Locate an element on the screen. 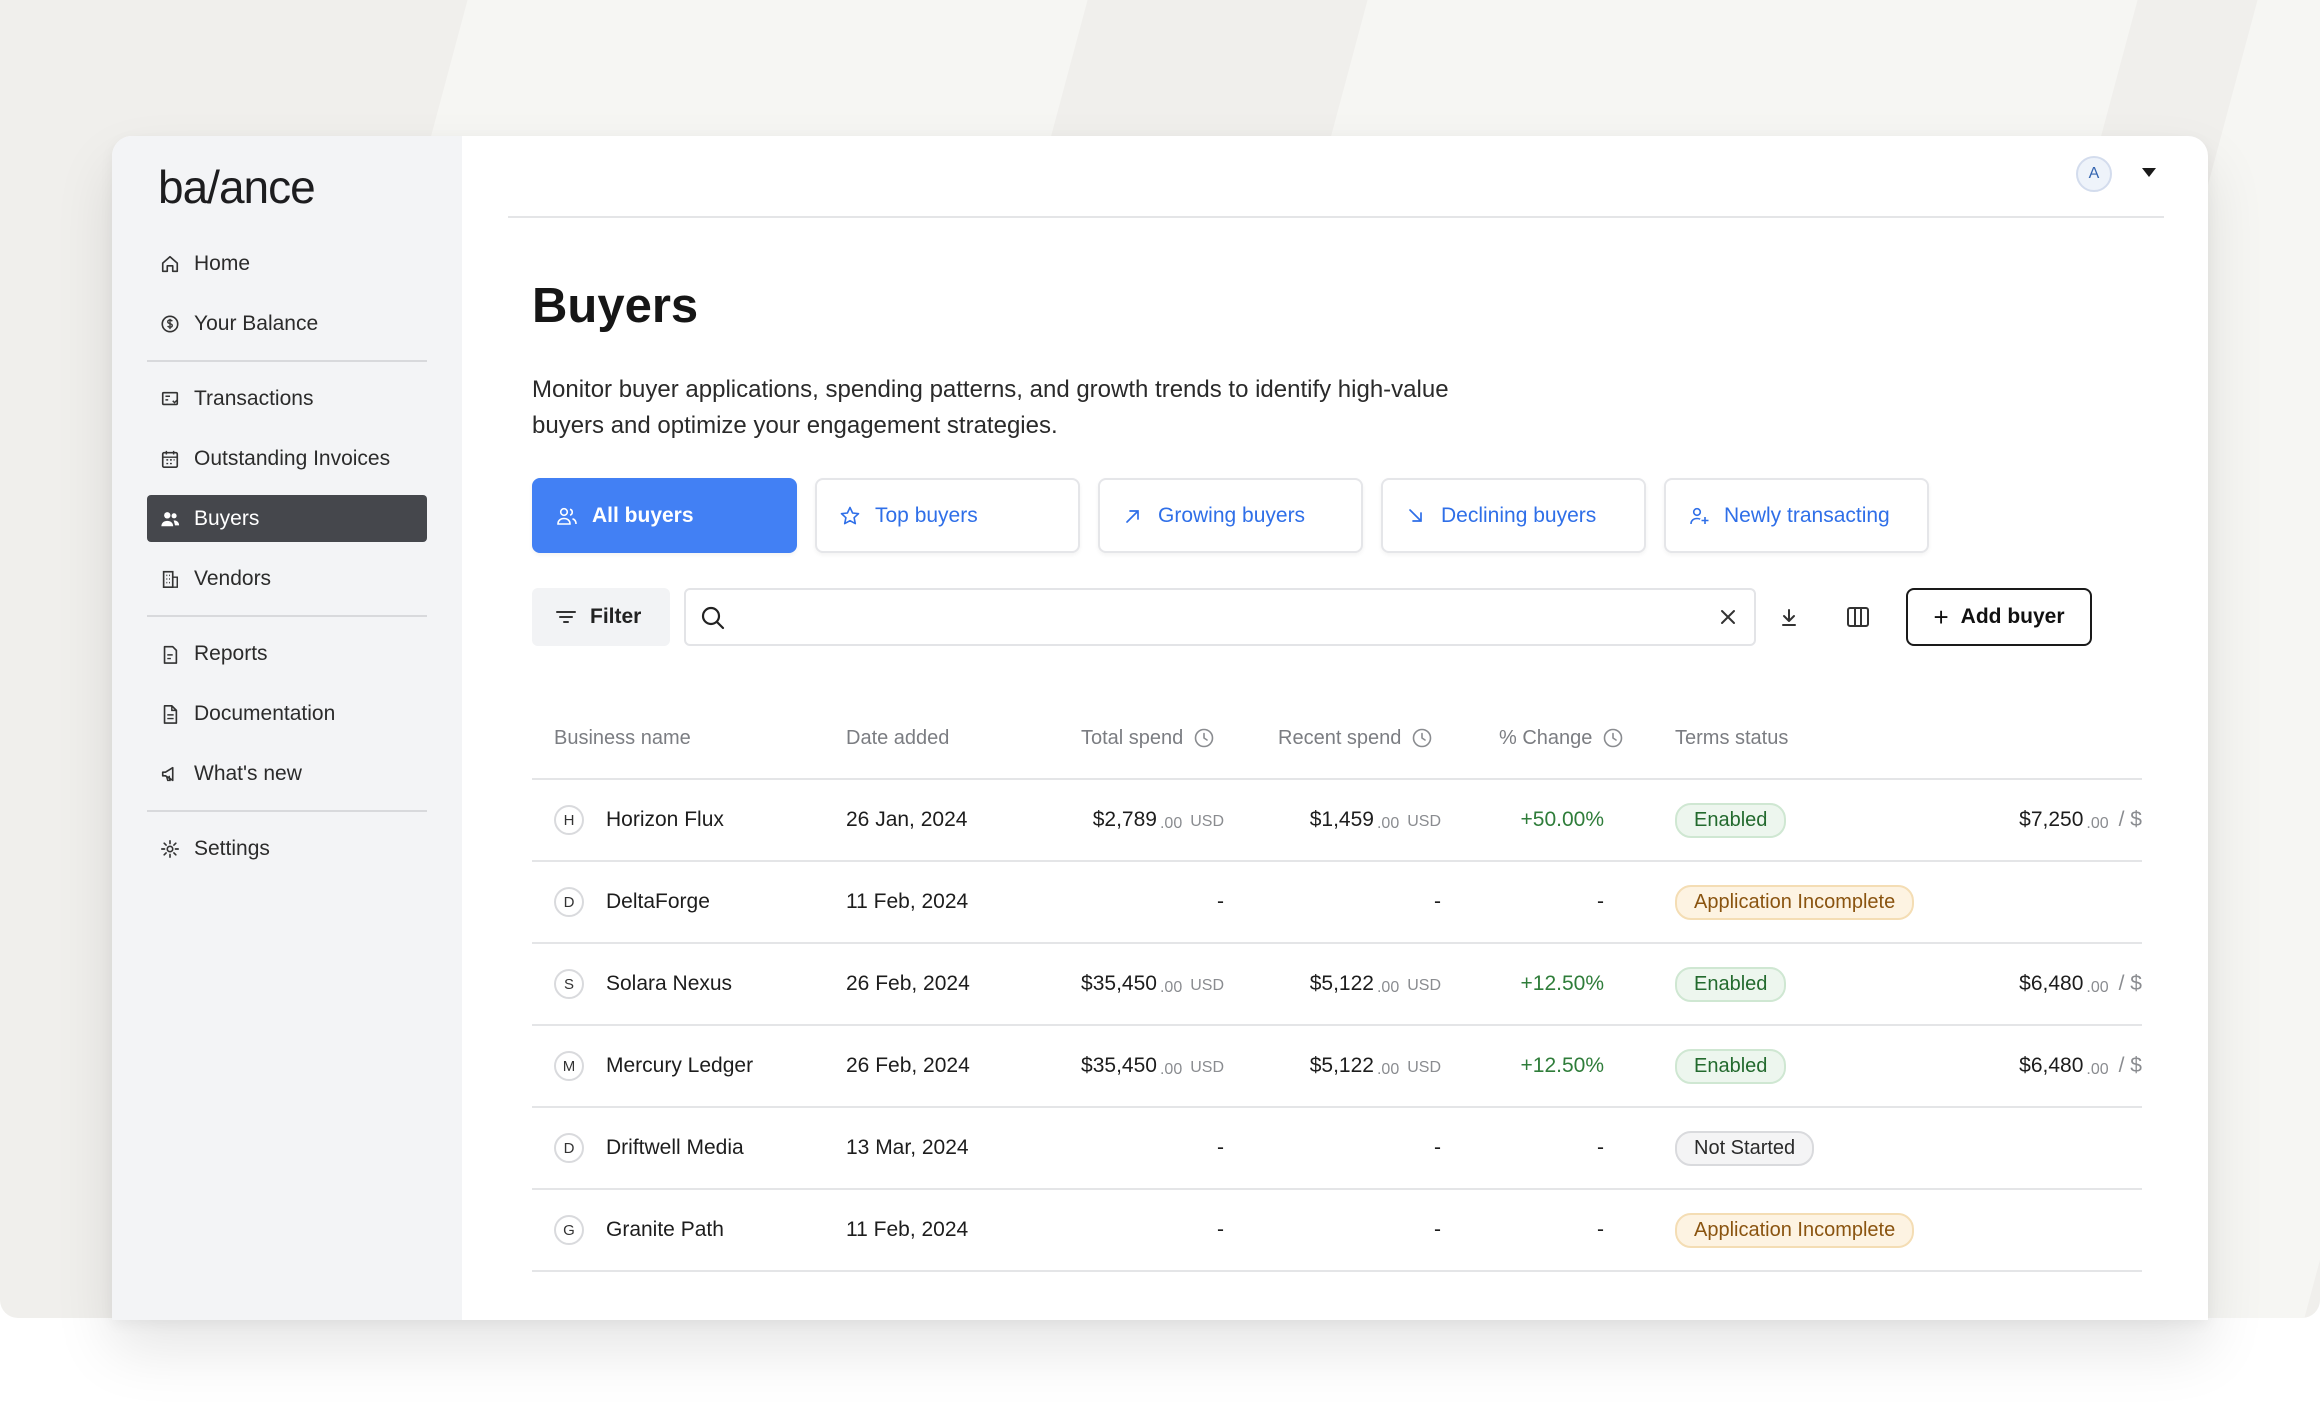 The image size is (2320, 1417). column-header-label: % Change is located at coordinates (1546, 737).